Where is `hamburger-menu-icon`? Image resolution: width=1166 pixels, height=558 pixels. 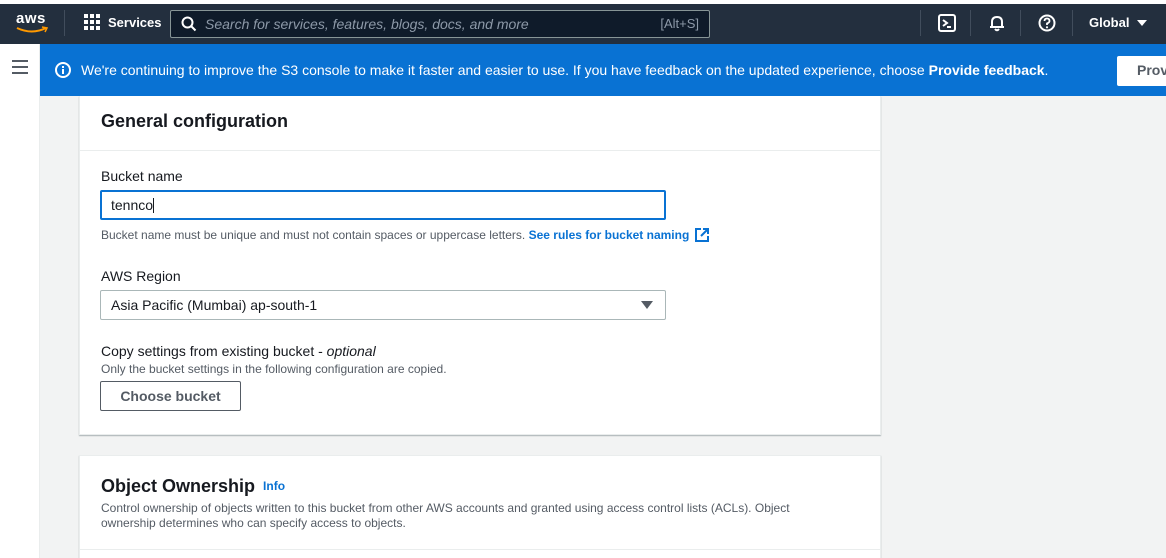 hamburger-menu-icon is located at coordinates (20, 67).